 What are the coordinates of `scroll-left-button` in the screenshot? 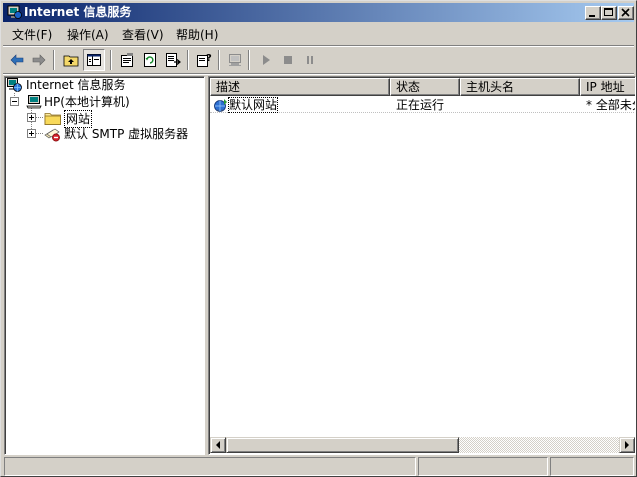 It's located at (218, 445).